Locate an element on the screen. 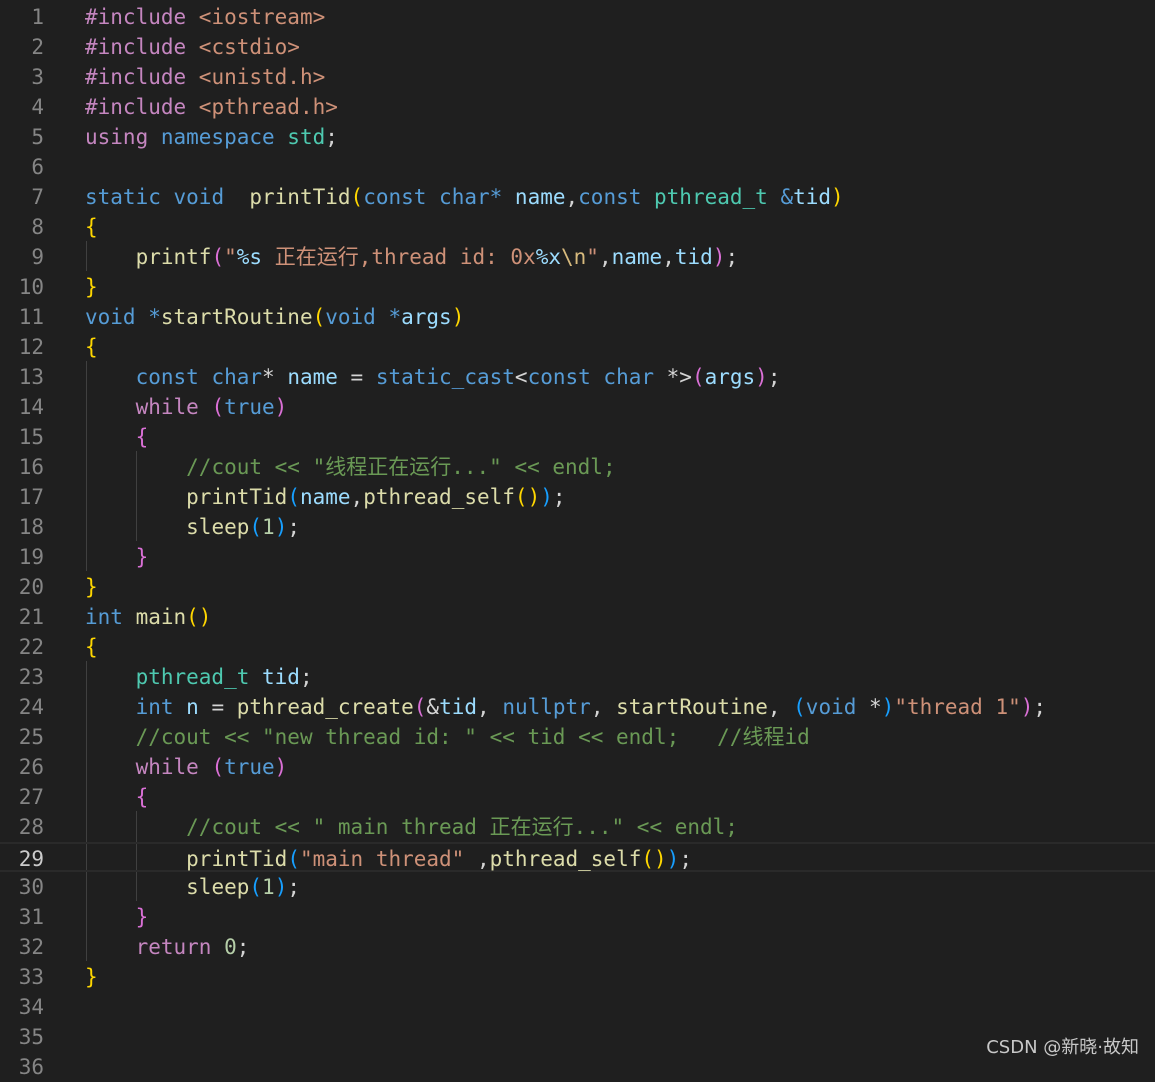 The image size is (1155, 1082). code-line: 17 printTid(name,pthread_self()); is located at coordinates (577, 497).